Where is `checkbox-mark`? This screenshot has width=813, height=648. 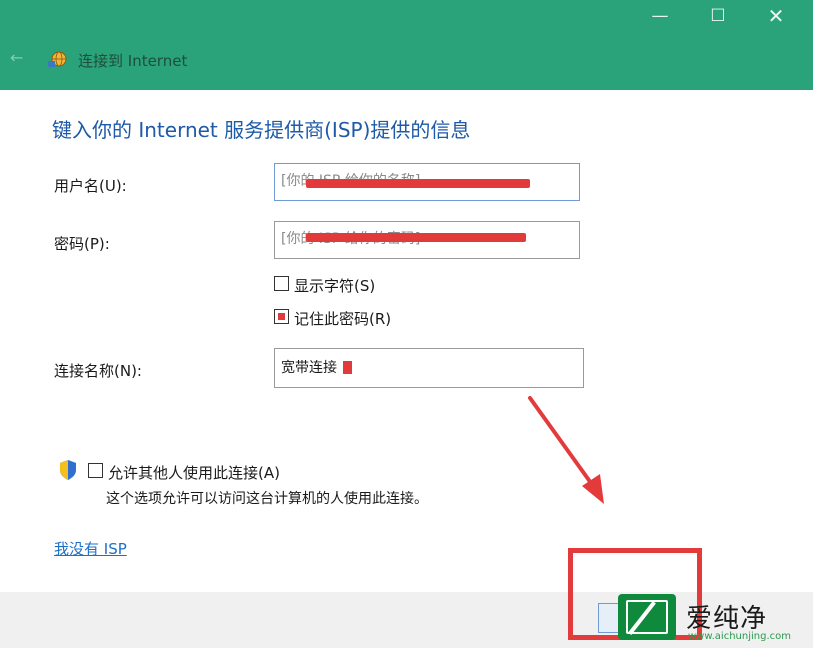 checkbox-mark is located at coordinates (281, 316).